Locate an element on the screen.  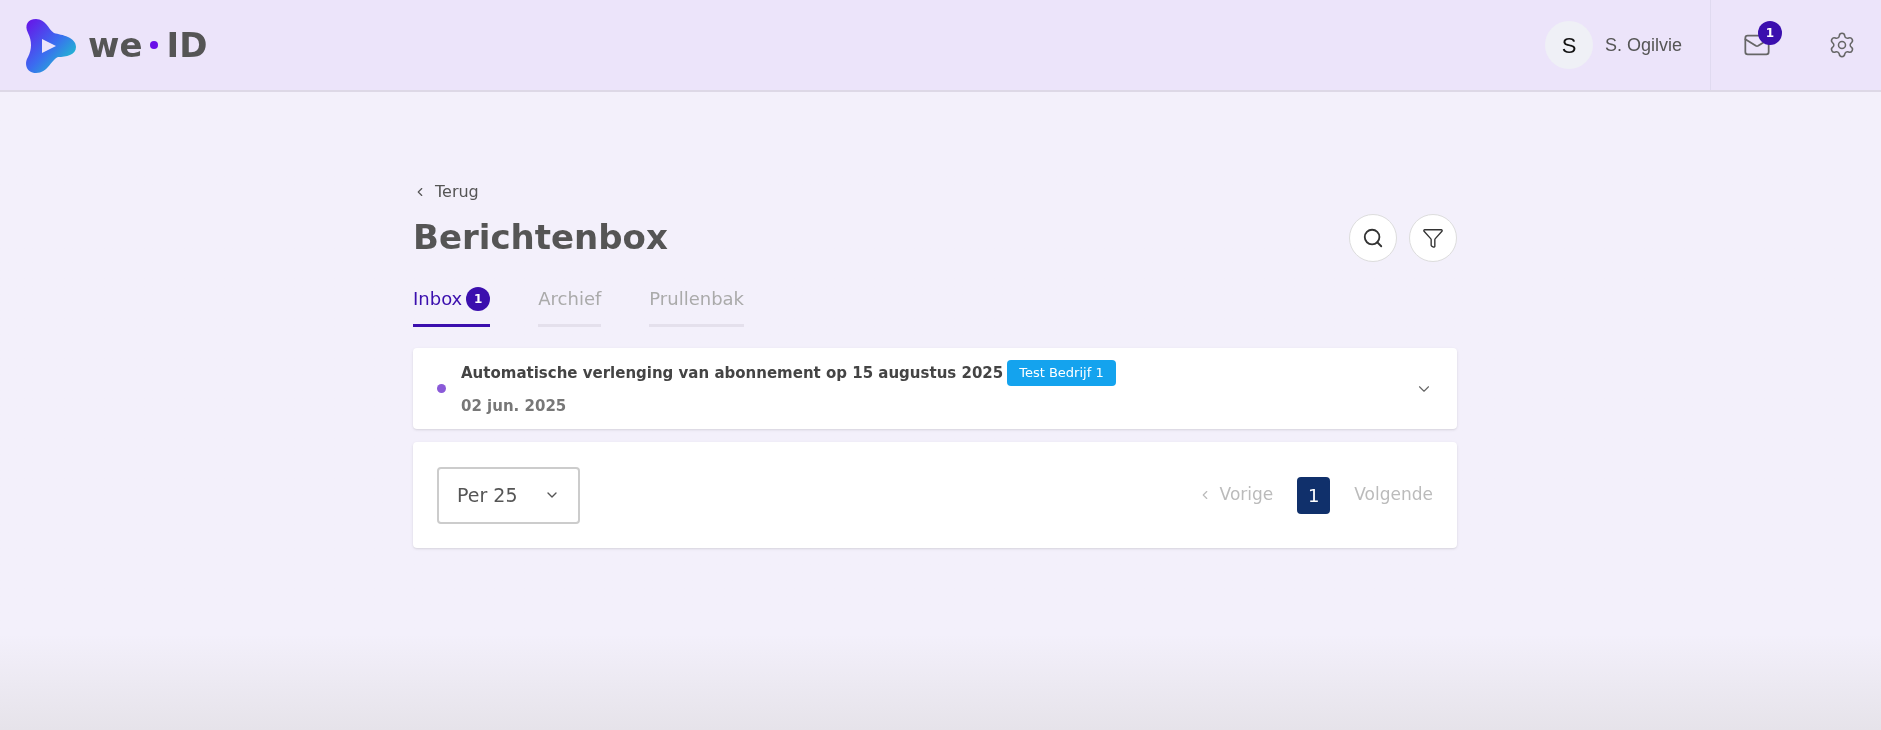
search-button is located at coordinates (1373, 237).